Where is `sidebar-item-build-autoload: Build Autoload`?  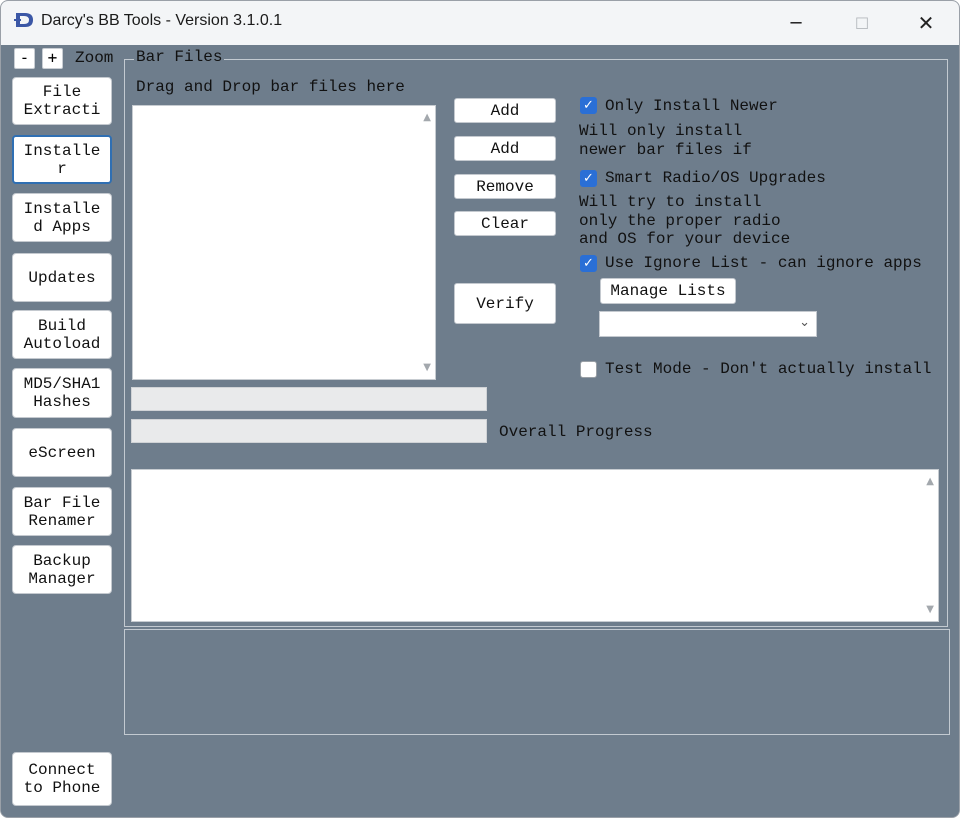
sidebar-item-build-autoload: Build Autoload is located at coordinates (62, 334).